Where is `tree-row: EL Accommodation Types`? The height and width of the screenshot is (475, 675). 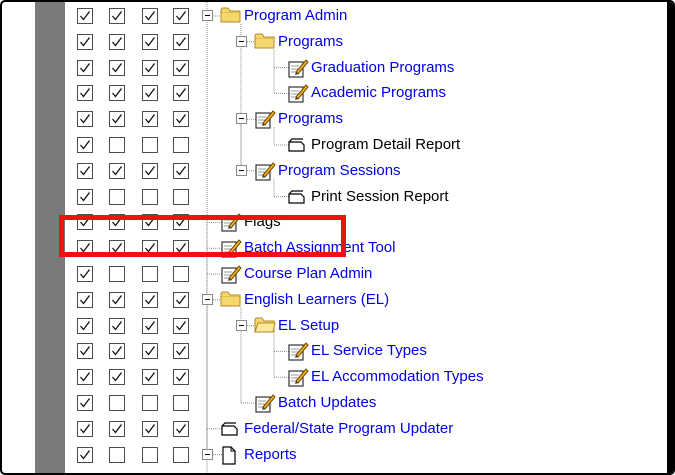
tree-row: EL Accommodation Types is located at coordinates (366, 377).